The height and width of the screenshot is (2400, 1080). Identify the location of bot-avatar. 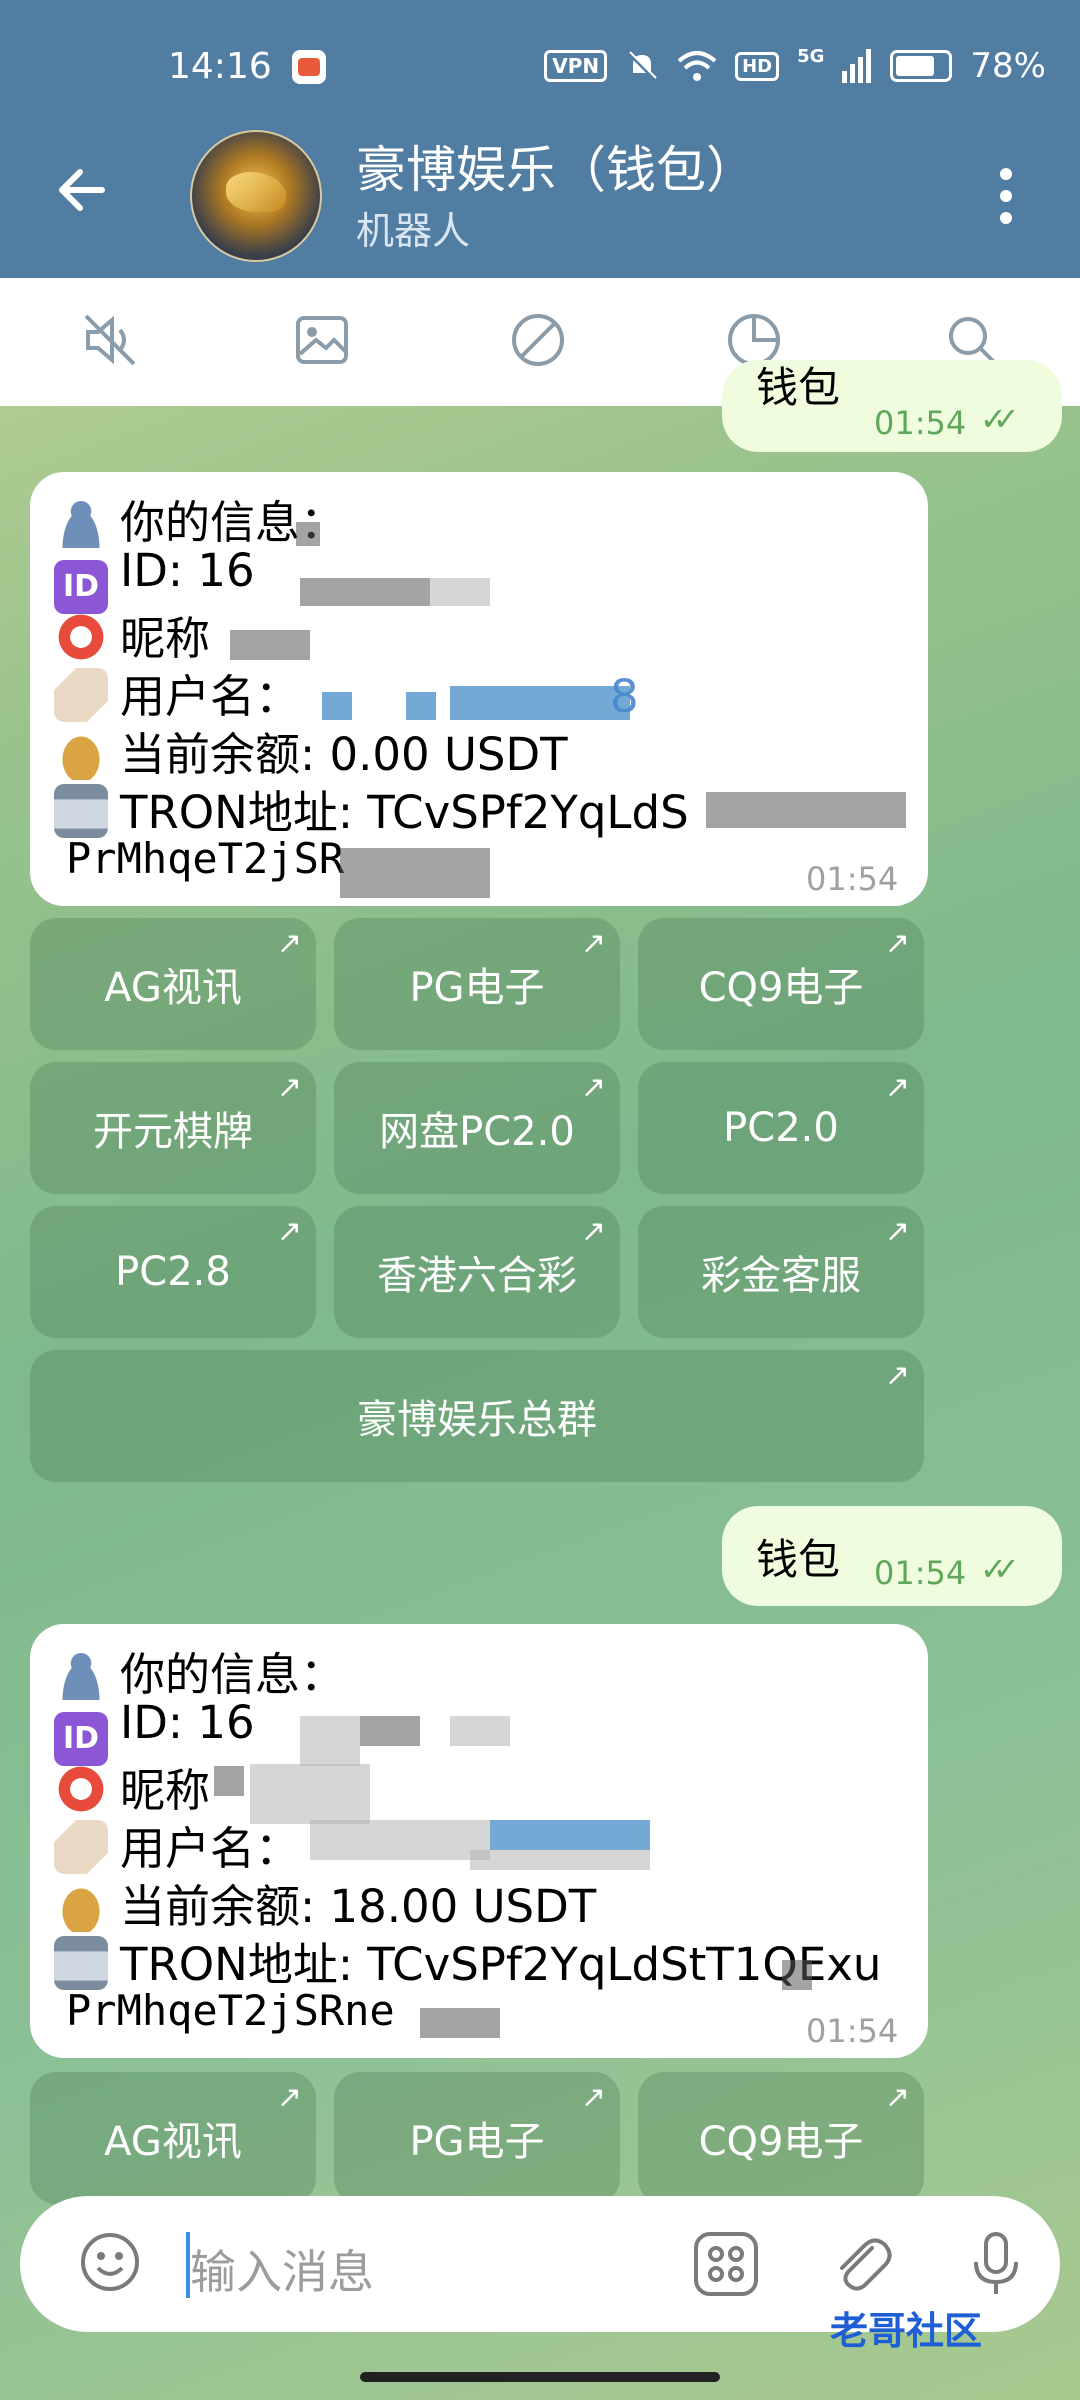
(256, 196).